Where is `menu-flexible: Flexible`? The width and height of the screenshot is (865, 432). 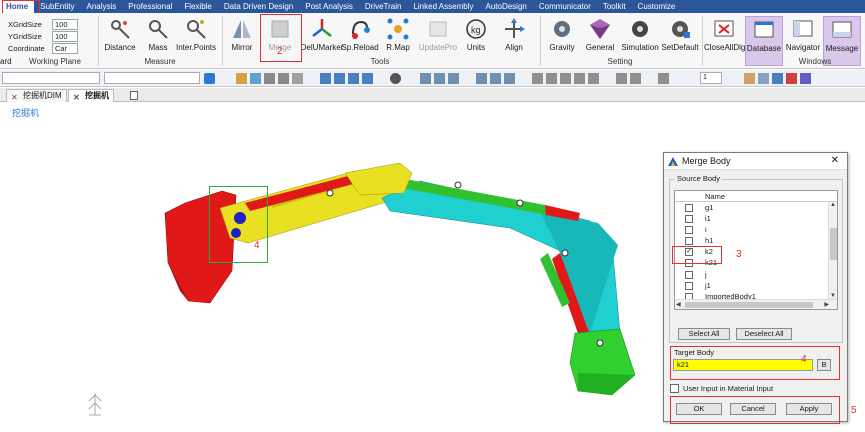
menu-flexible: Flexible is located at coordinates (198, 6).